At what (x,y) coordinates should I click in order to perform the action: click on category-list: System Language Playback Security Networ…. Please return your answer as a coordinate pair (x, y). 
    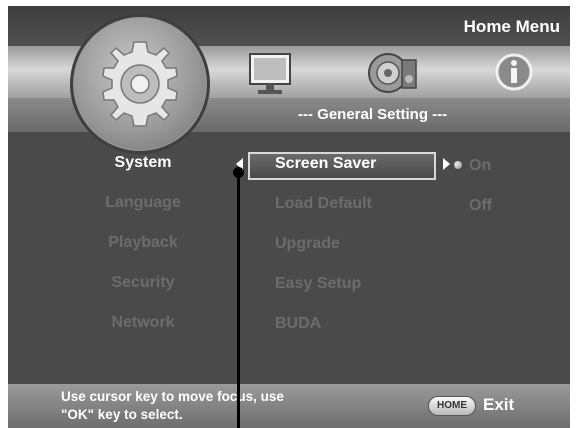
    Looking at the image, I should click on (158, 254).